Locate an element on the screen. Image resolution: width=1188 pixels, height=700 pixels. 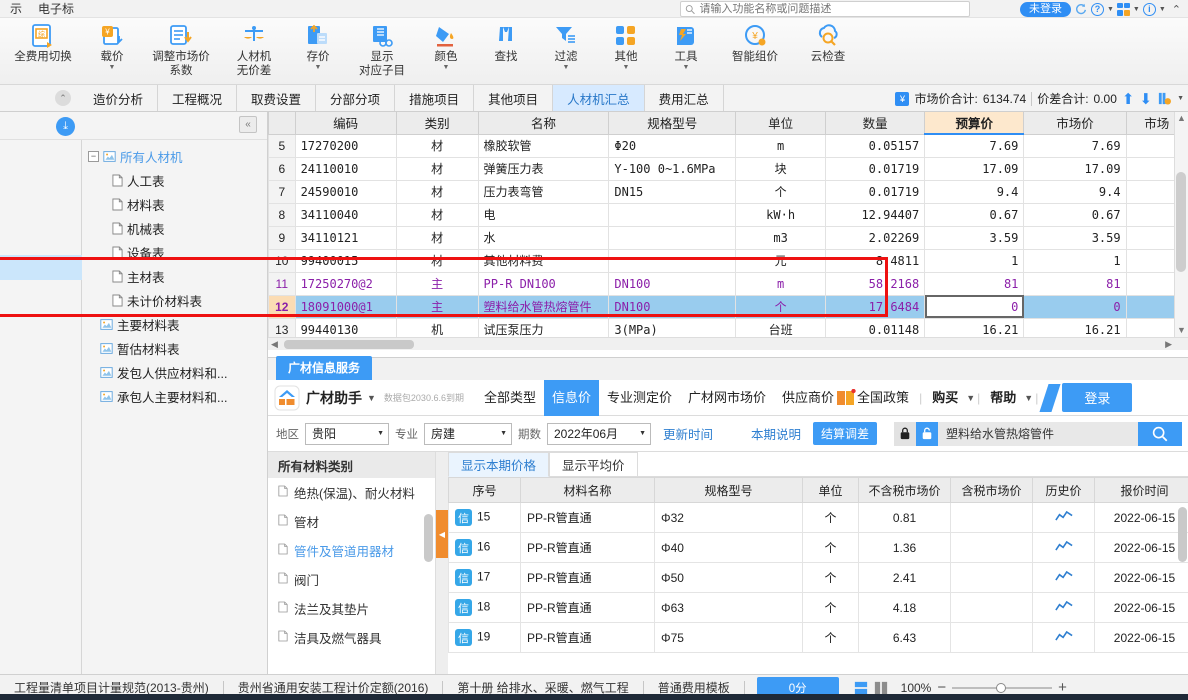
tree-node-all-resources: − 所有人材机 is located at coordinates (176, 156).